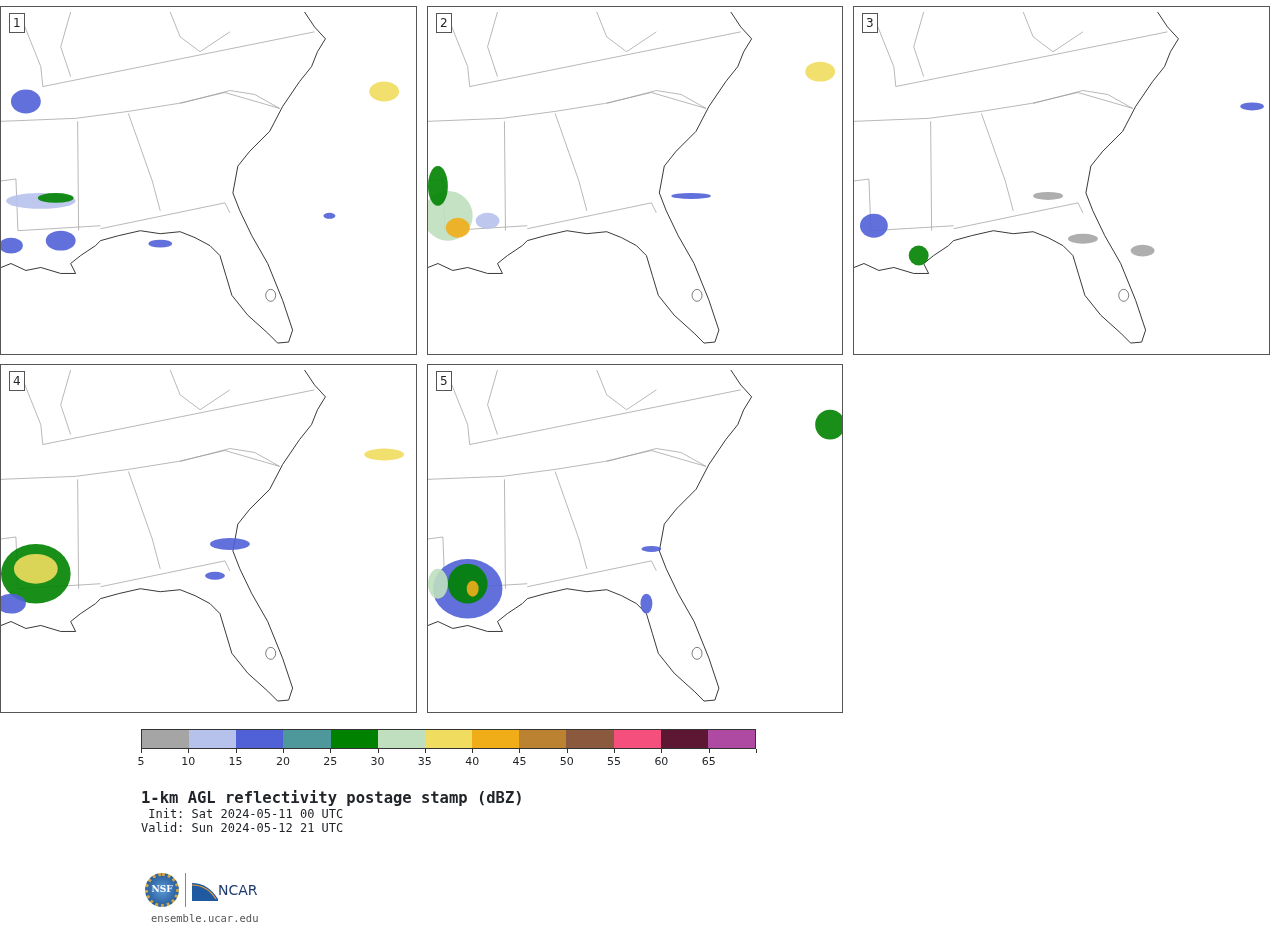 Image resolution: width=1280 pixels, height=936 pixels. Describe the element at coordinates (424, 762) in the screenshot. I see `scale-tick-label: 35` at that location.